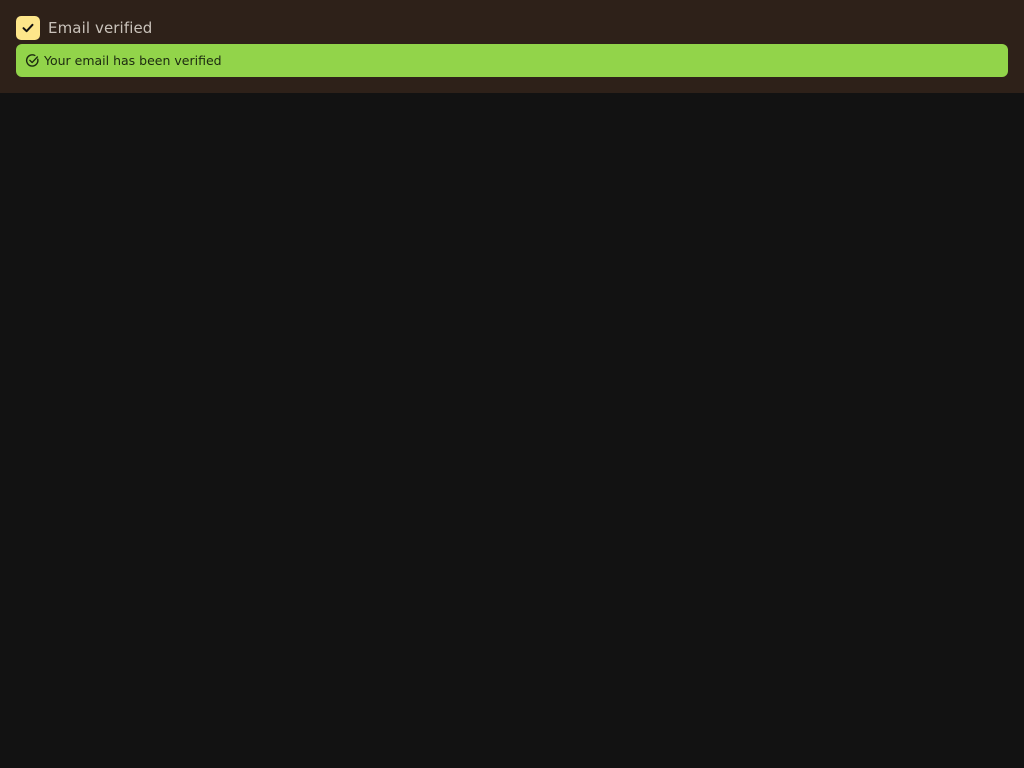  I want to click on check-icon, so click(28, 28).